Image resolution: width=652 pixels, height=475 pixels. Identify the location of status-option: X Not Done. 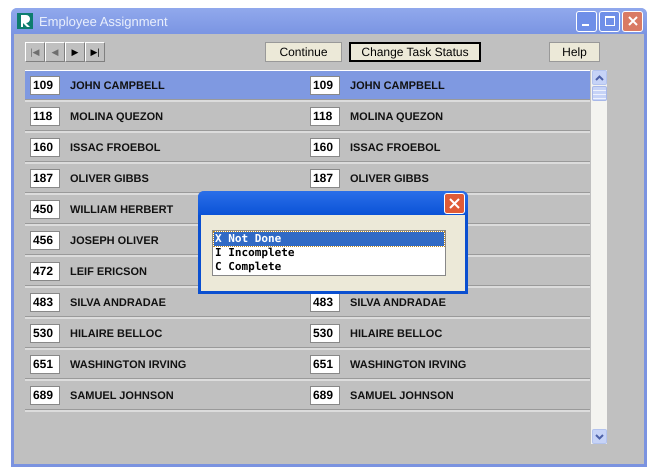
(329, 239).